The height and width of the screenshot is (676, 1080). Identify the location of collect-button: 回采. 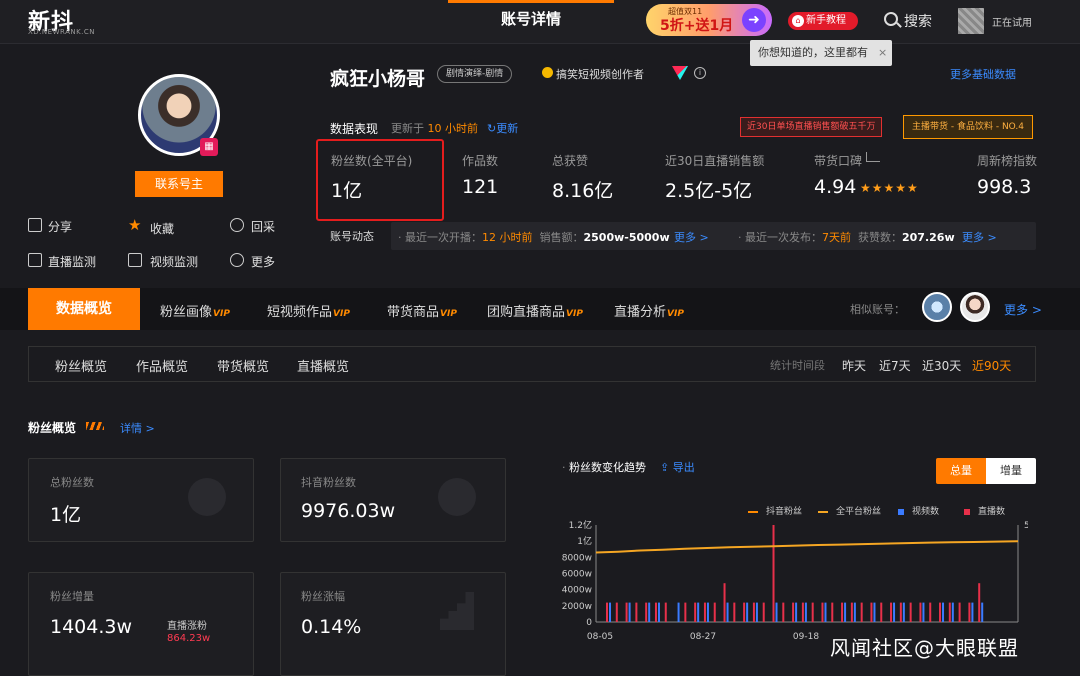
(263, 226).